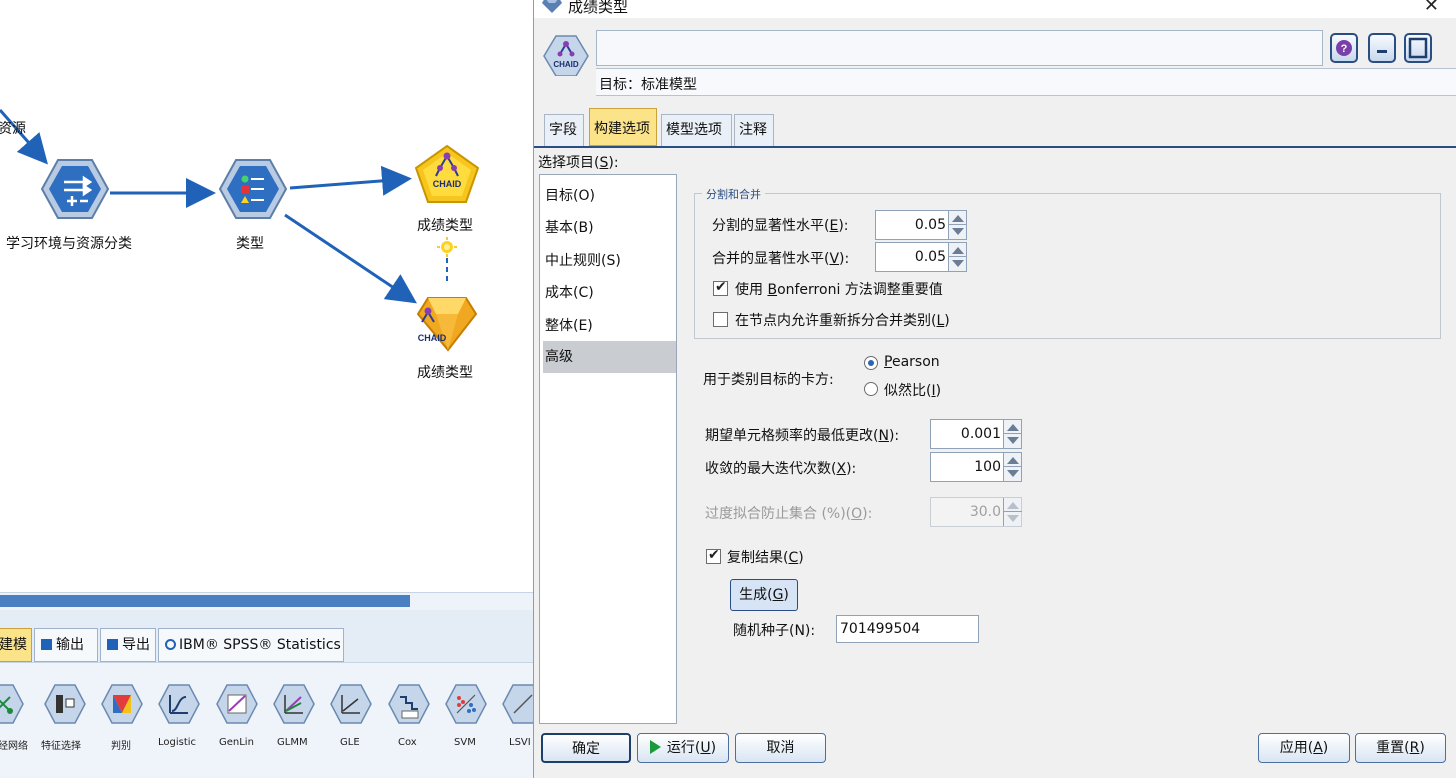  I want to click on minimize-icon, so click(1382, 51).